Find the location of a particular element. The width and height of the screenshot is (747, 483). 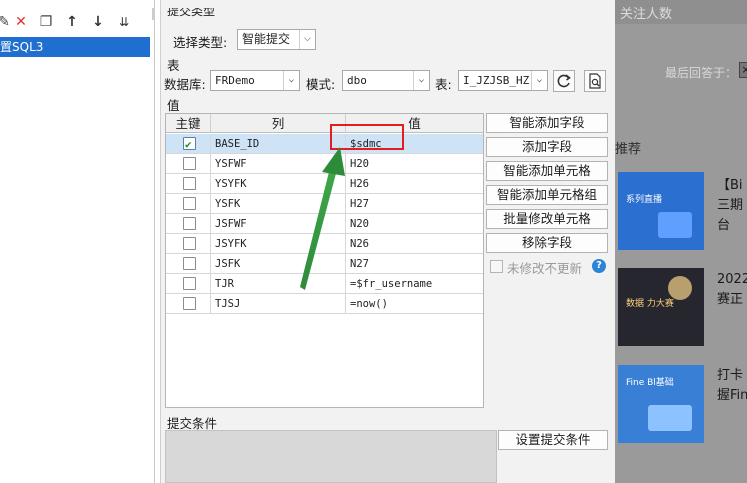

table-row: JSFWF N20 is located at coordinates (324, 224).